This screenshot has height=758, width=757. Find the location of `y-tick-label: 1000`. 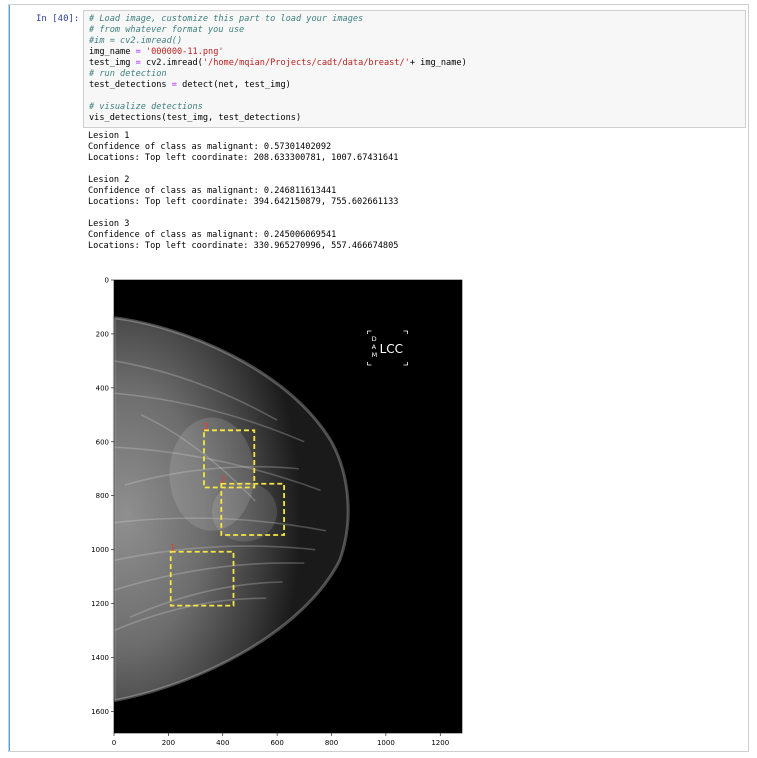

y-tick-label: 1000 is located at coordinates (100, 550).